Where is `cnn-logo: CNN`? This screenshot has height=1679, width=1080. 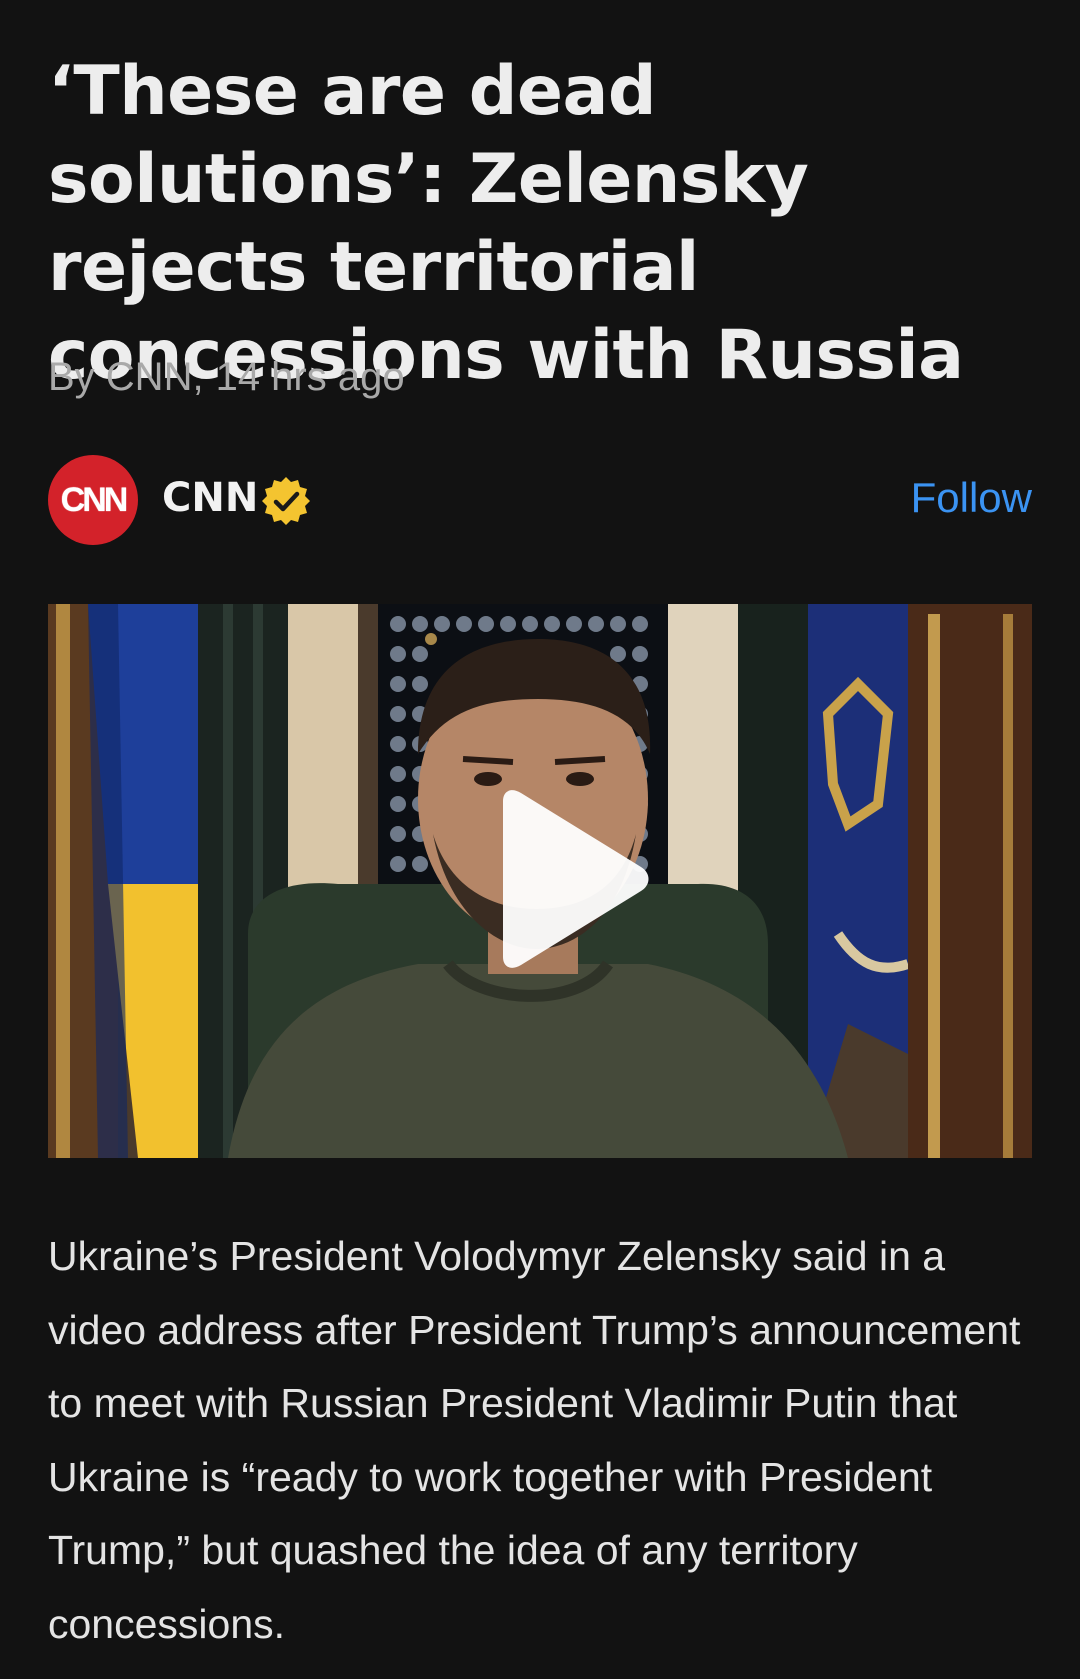
cnn-logo: CNN is located at coordinates (93, 500).